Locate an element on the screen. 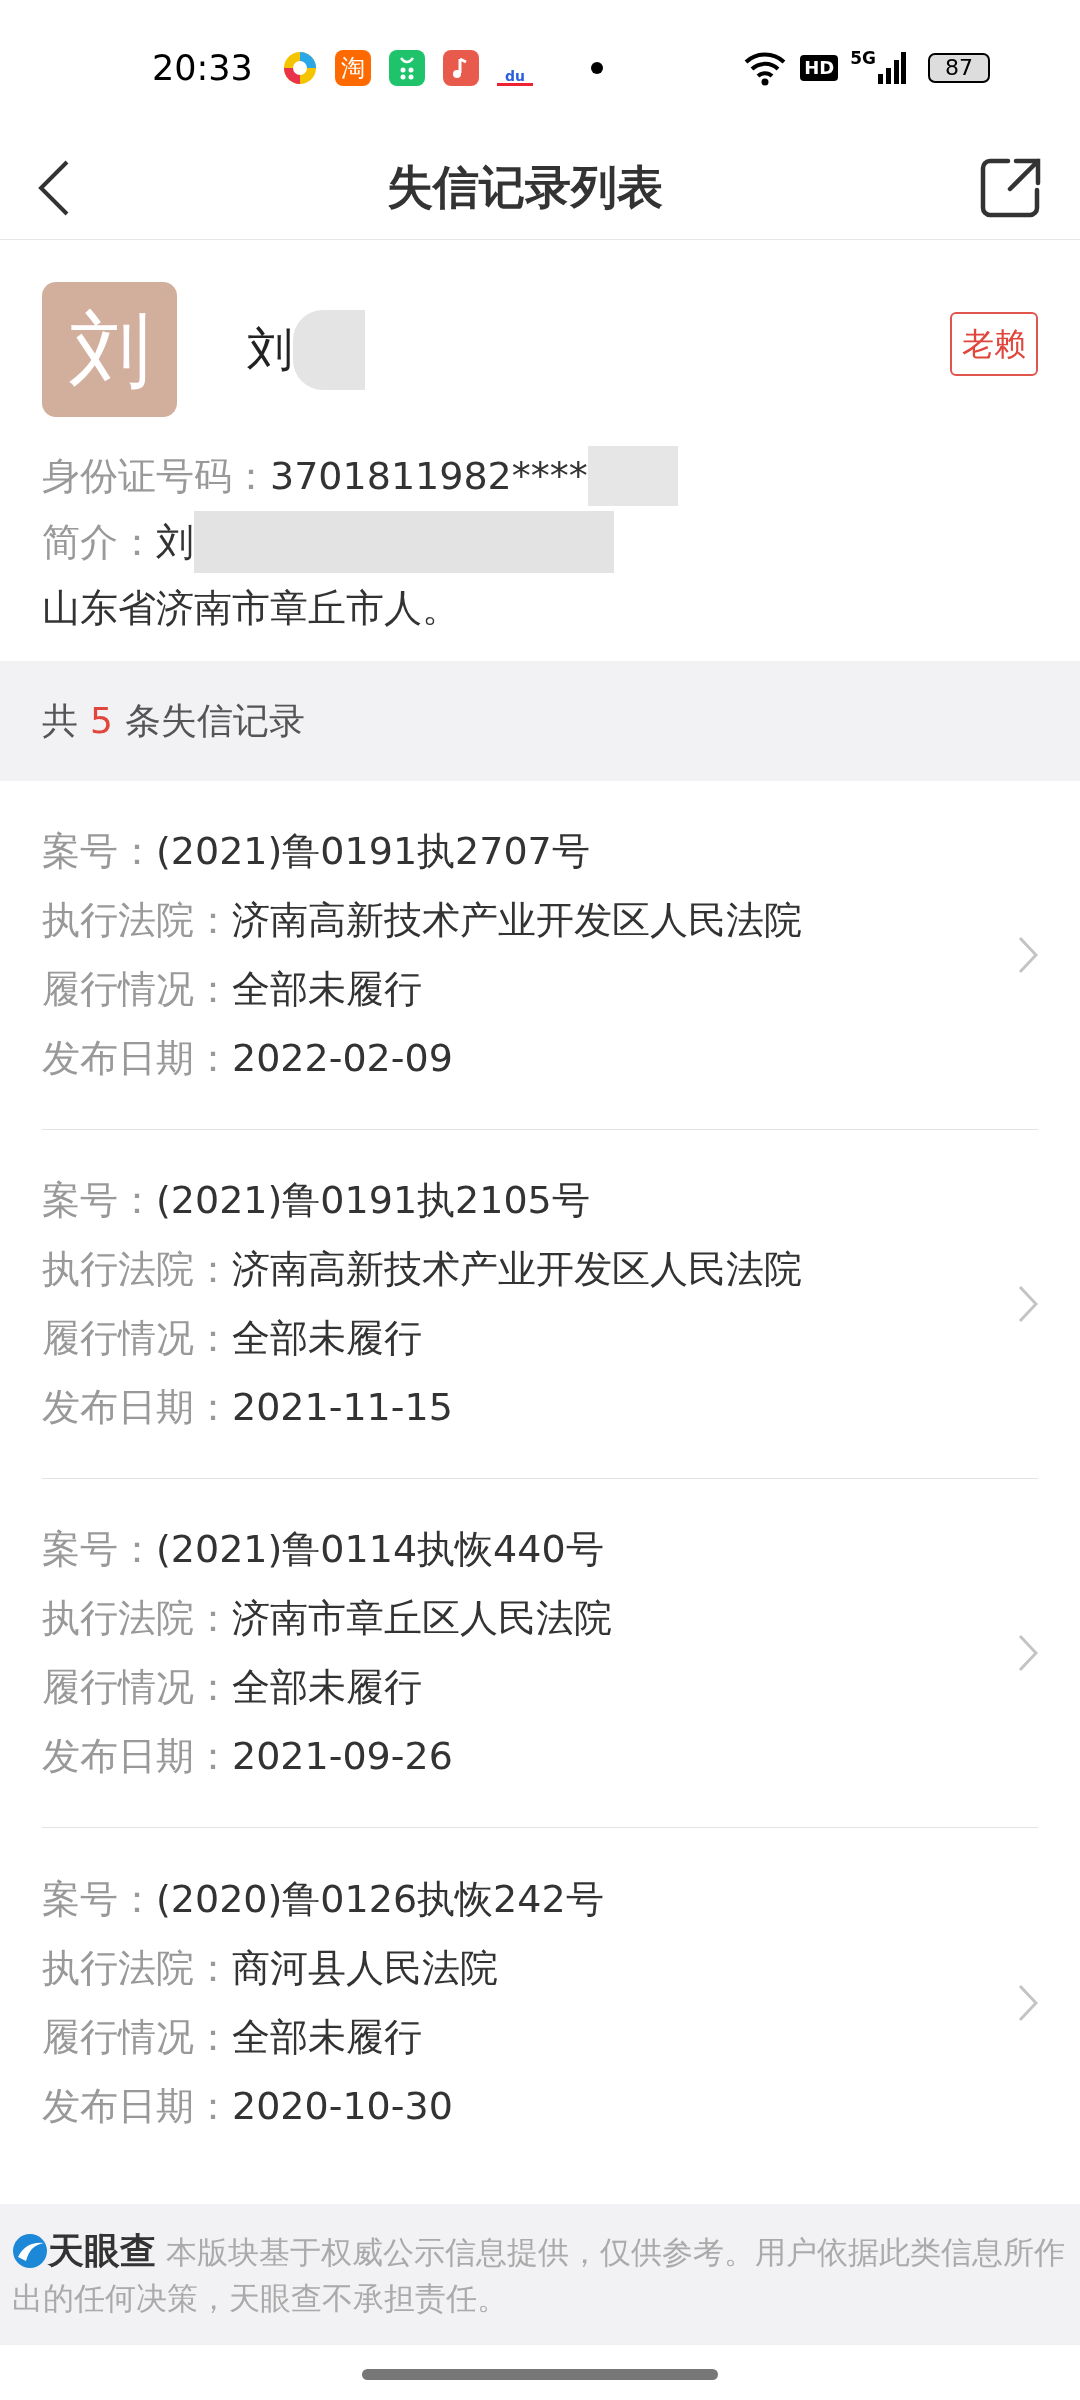  tag-badge: 老赖 is located at coordinates (994, 344).